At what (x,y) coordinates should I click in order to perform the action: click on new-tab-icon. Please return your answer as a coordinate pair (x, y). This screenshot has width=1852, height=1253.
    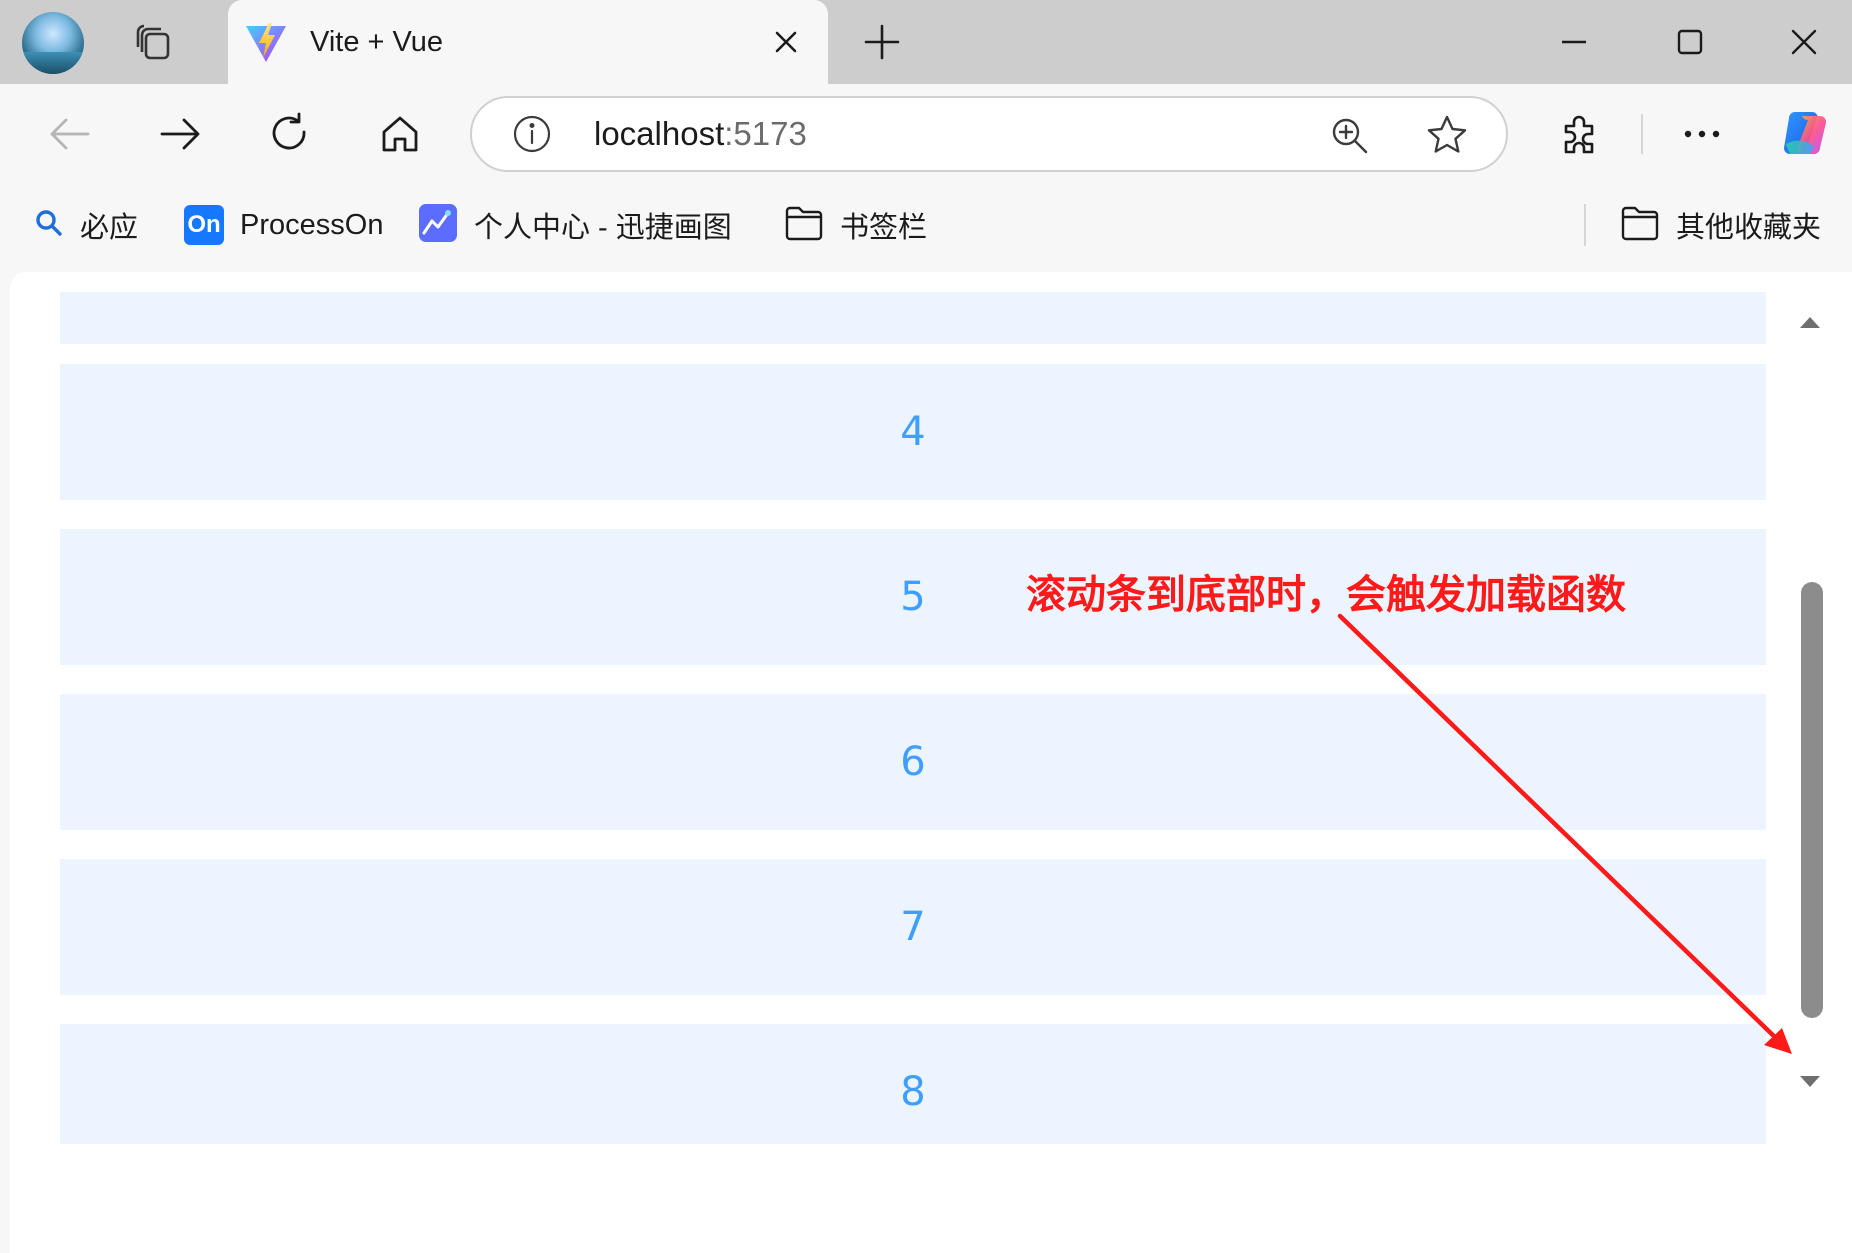
    Looking at the image, I should click on (882, 42).